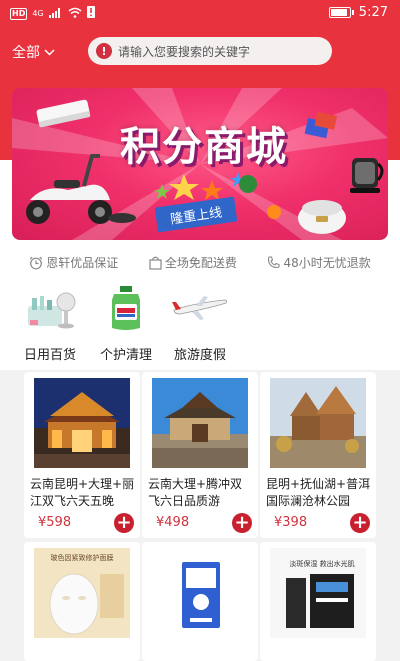  I want to click on product-card: 云南大理+腾冲双飞六日品质游 ¥498 +, so click(200, 455).